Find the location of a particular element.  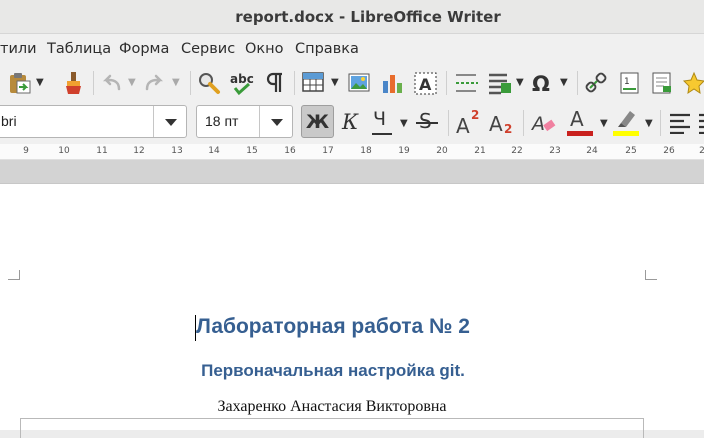

ruler-tick: 24 is located at coordinates (592, 151).